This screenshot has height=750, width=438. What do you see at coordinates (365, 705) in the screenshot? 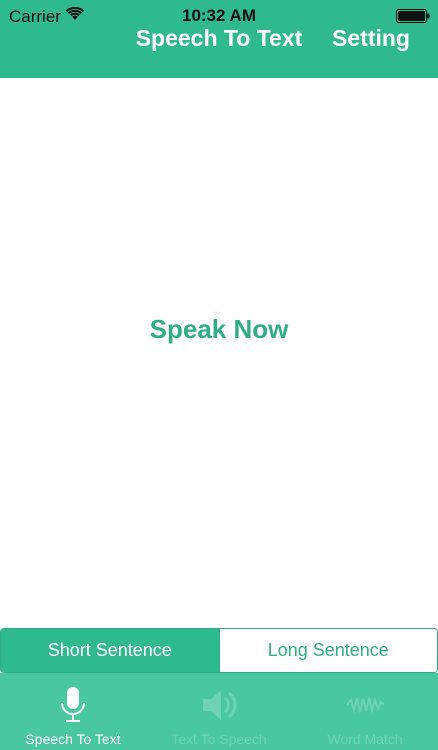
I see `waveform-icon` at bounding box center [365, 705].